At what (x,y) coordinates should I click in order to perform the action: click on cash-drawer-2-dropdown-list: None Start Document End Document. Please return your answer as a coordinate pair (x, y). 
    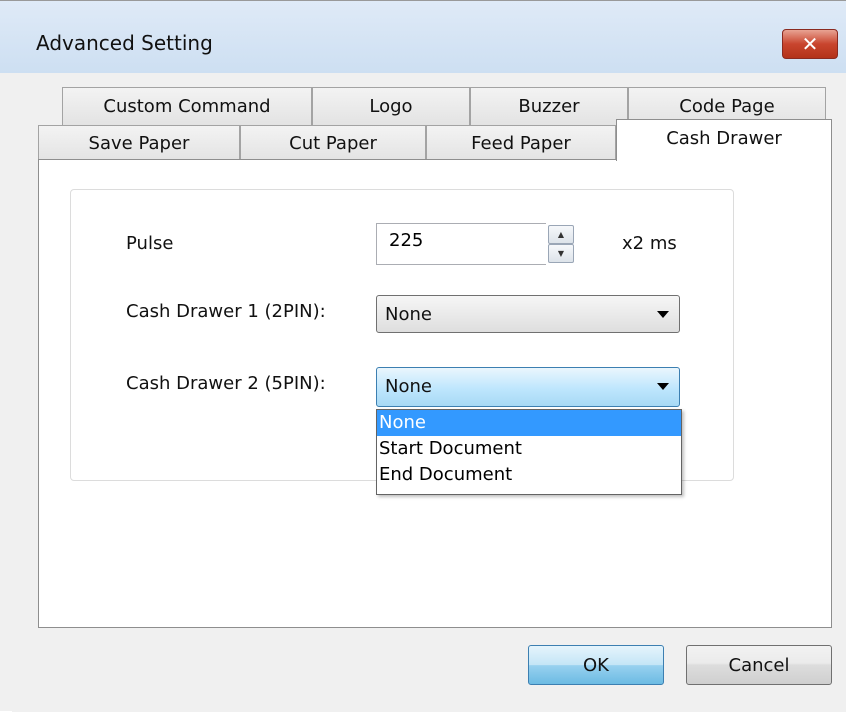
    Looking at the image, I should click on (529, 452).